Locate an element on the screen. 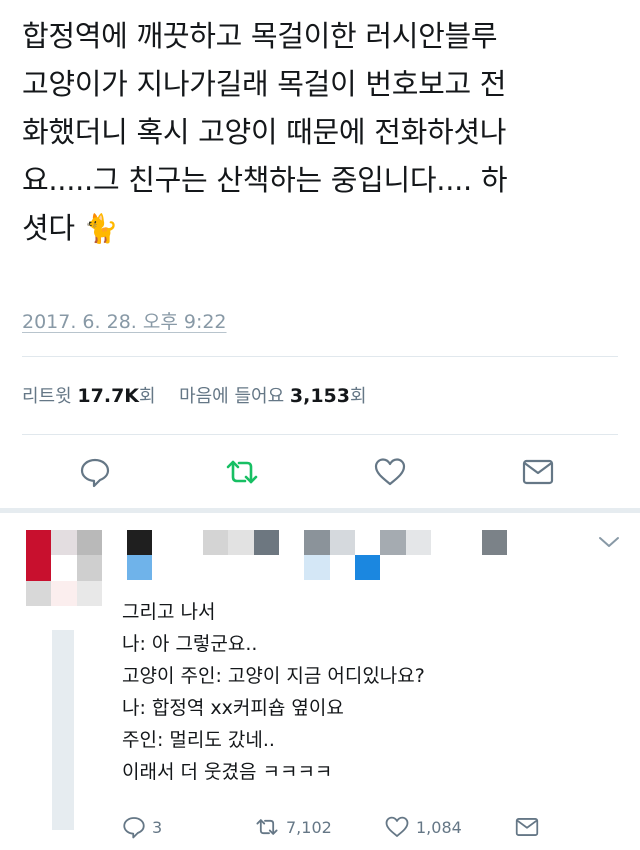 This screenshot has width=640, height=850. reply-author-name is located at coordinates (317, 555).